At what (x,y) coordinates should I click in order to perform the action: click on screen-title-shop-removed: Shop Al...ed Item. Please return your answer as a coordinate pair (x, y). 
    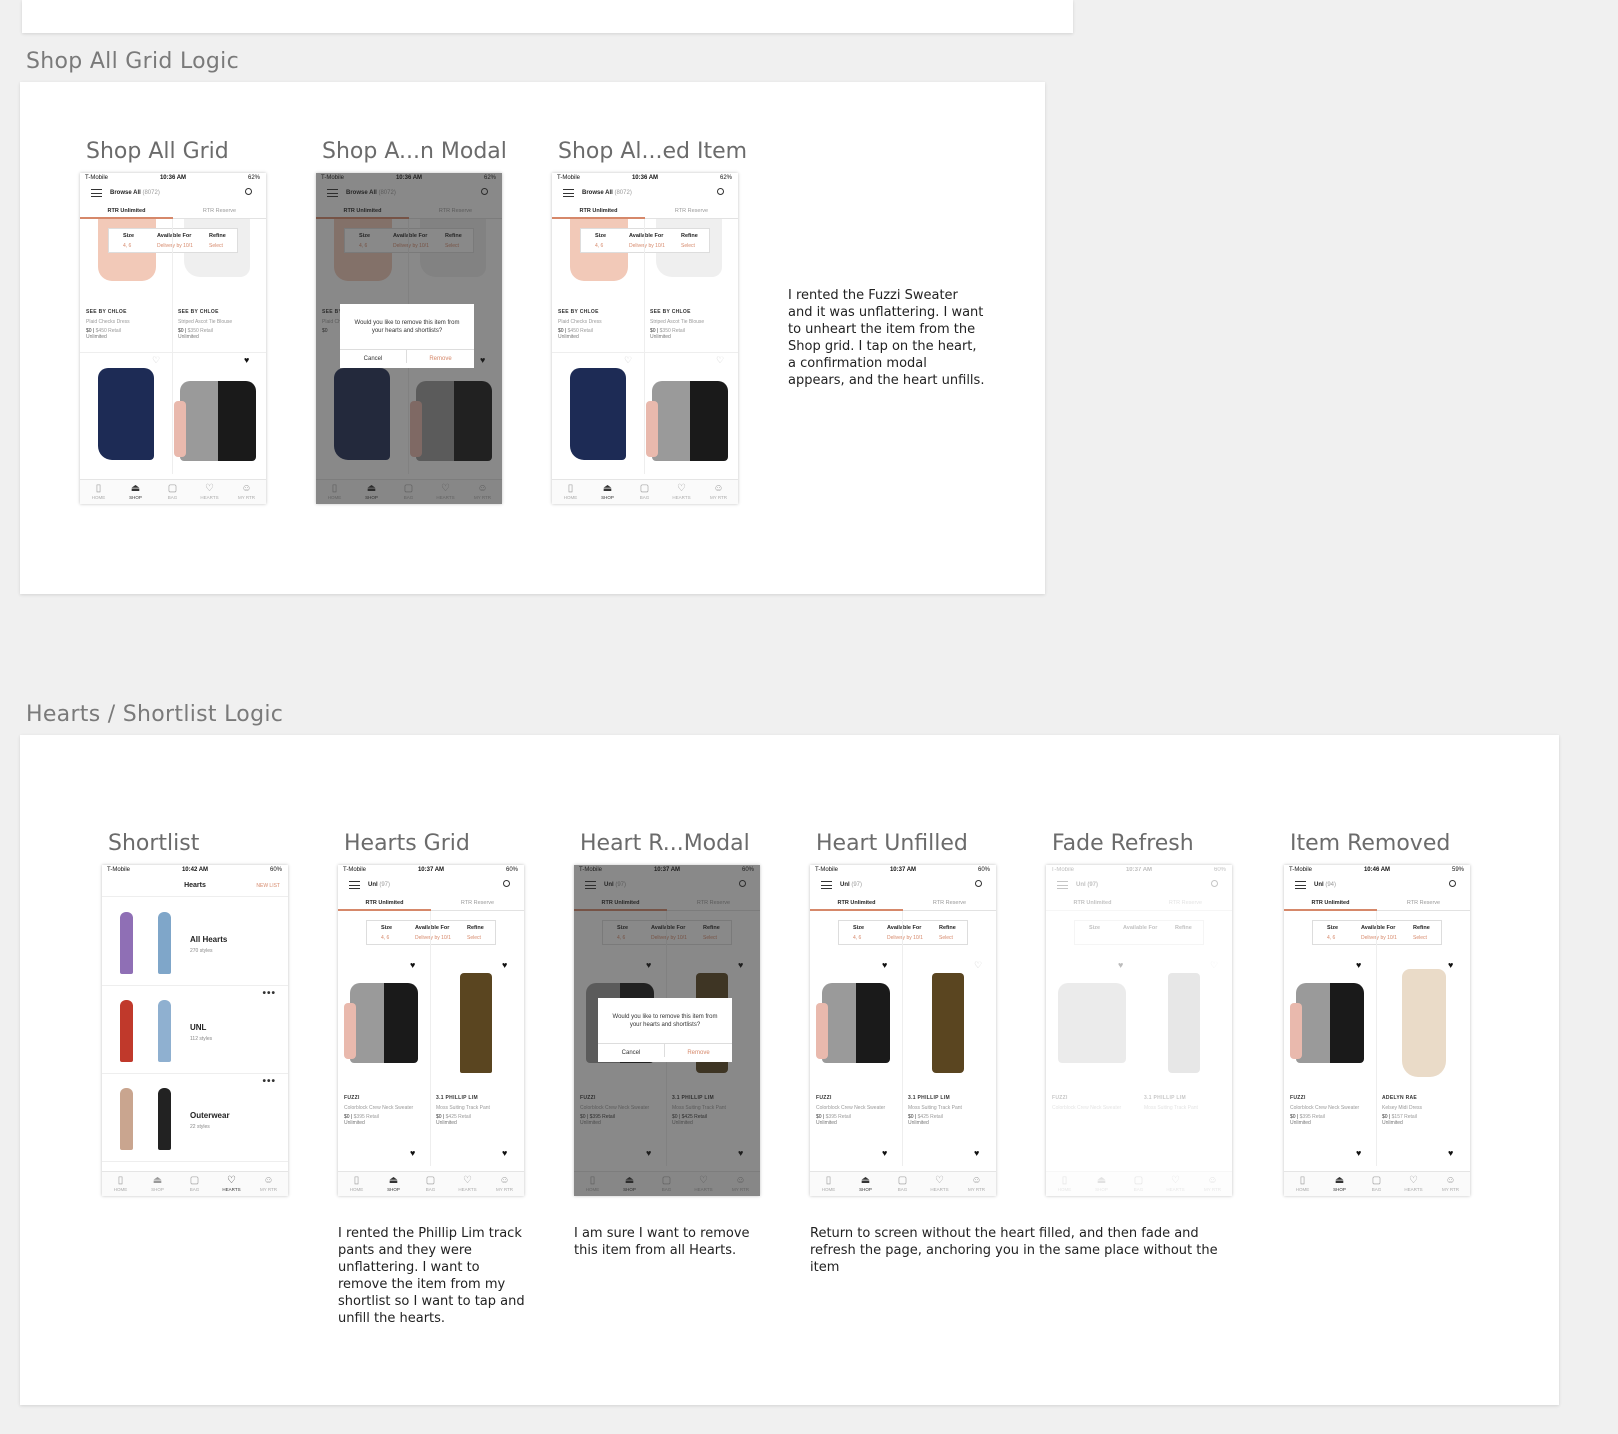
    Looking at the image, I should click on (653, 151).